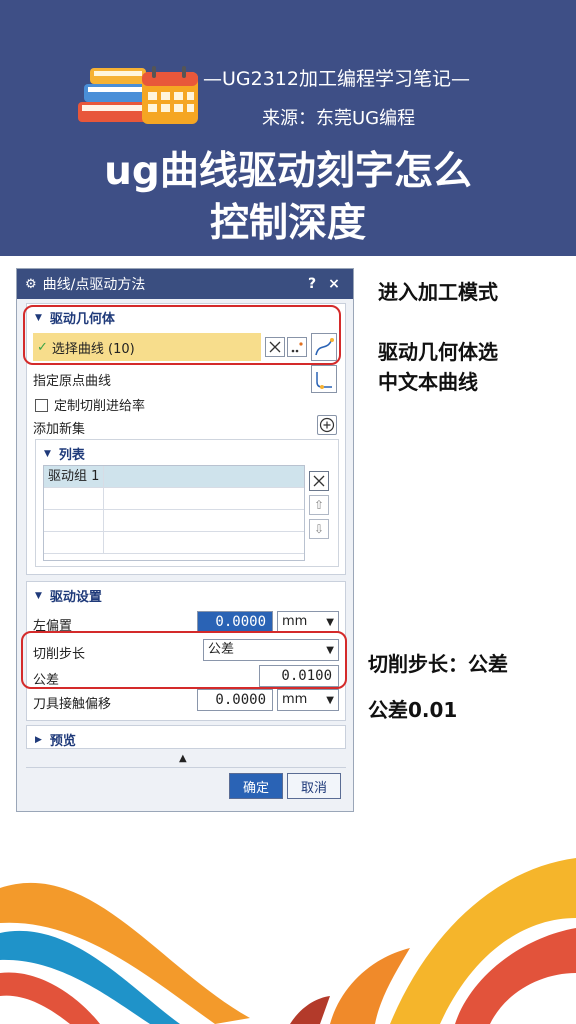  I want to click on arrow-down-icon: ⇩, so click(319, 529).